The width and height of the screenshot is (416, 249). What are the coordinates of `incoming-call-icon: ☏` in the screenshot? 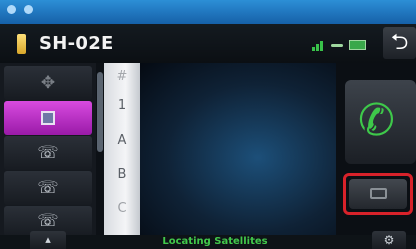 It's located at (48, 153).